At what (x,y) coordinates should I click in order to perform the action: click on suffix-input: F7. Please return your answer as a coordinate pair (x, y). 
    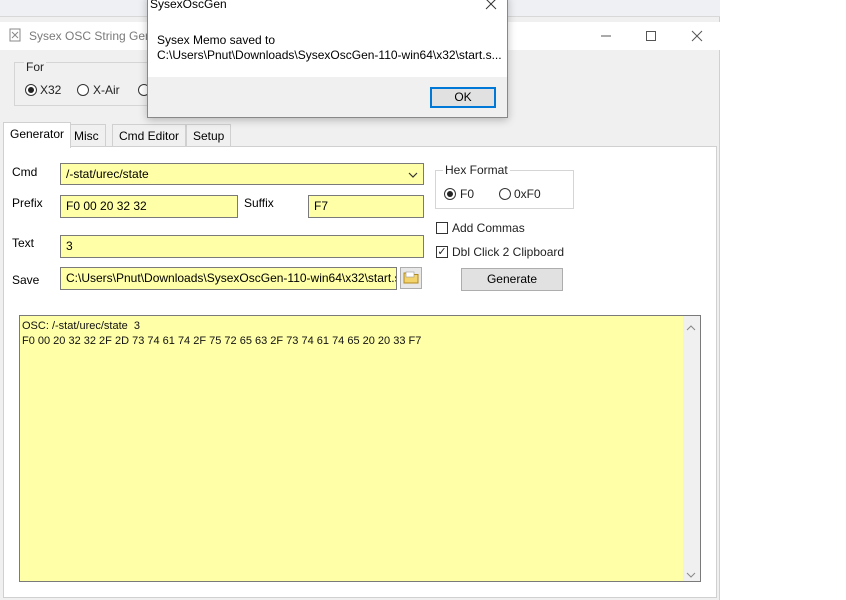
    Looking at the image, I should click on (366, 206).